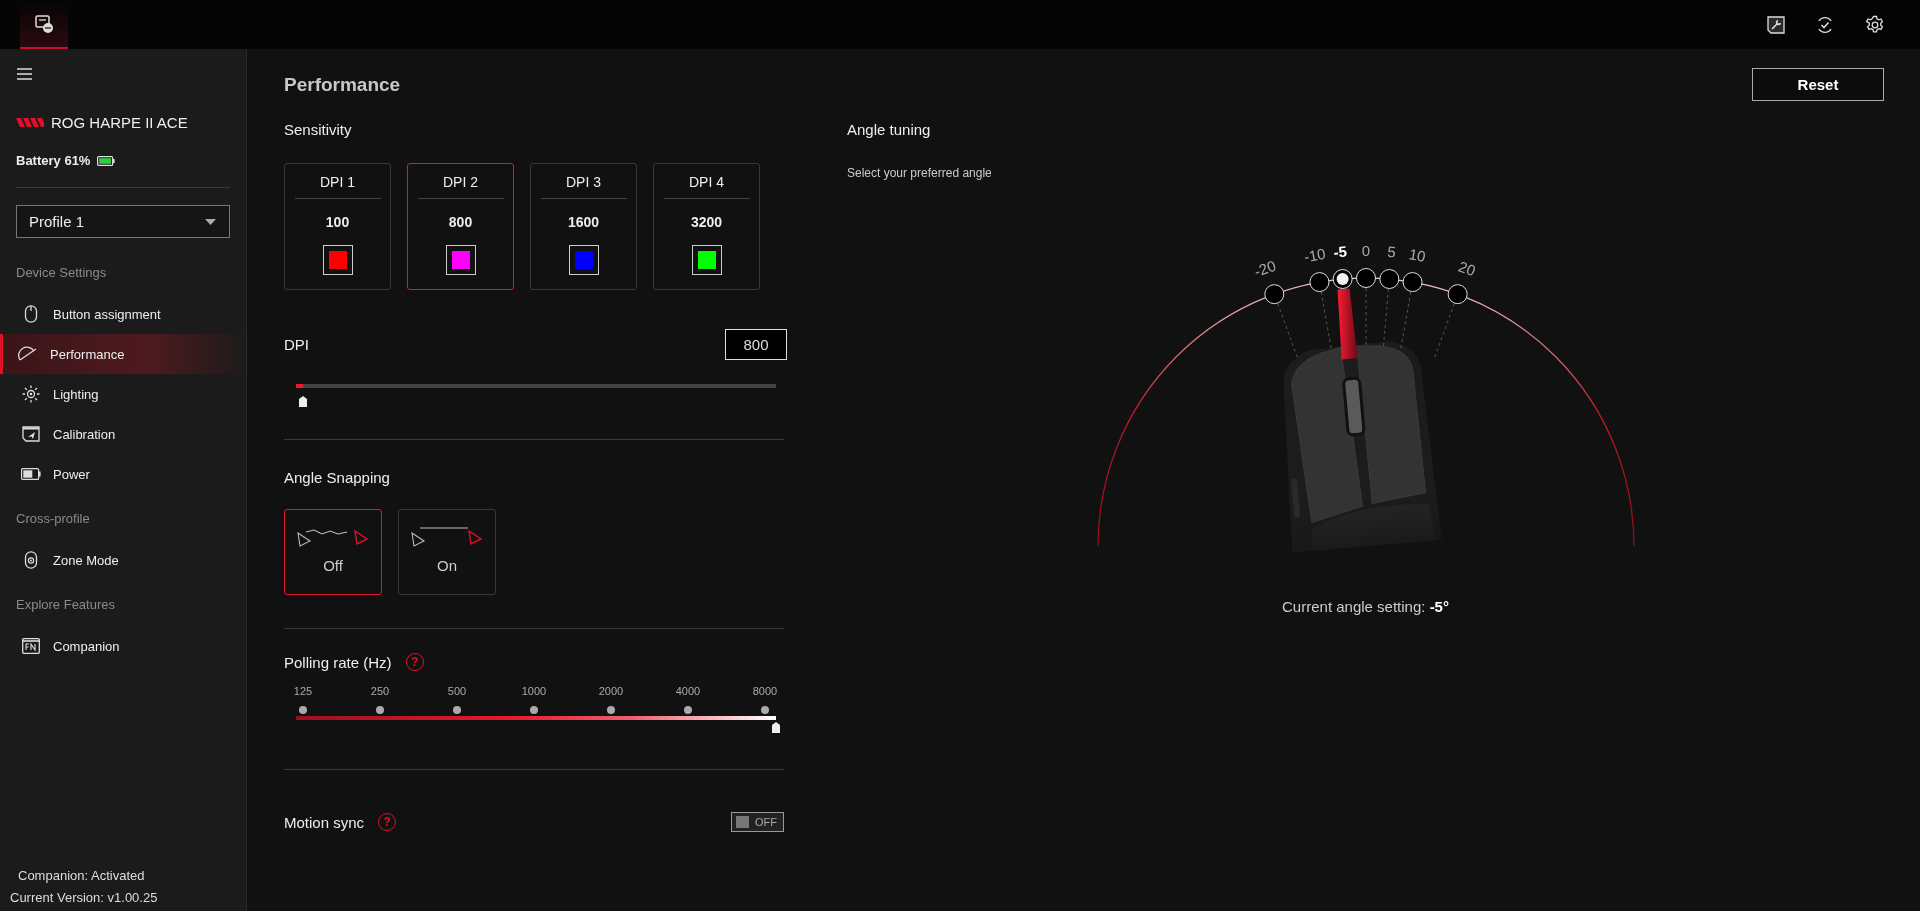  What do you see at coordinates (53, 518) in the screenshot?
I see `section-heading: Cross-profile` at bounding box center [53, 518].